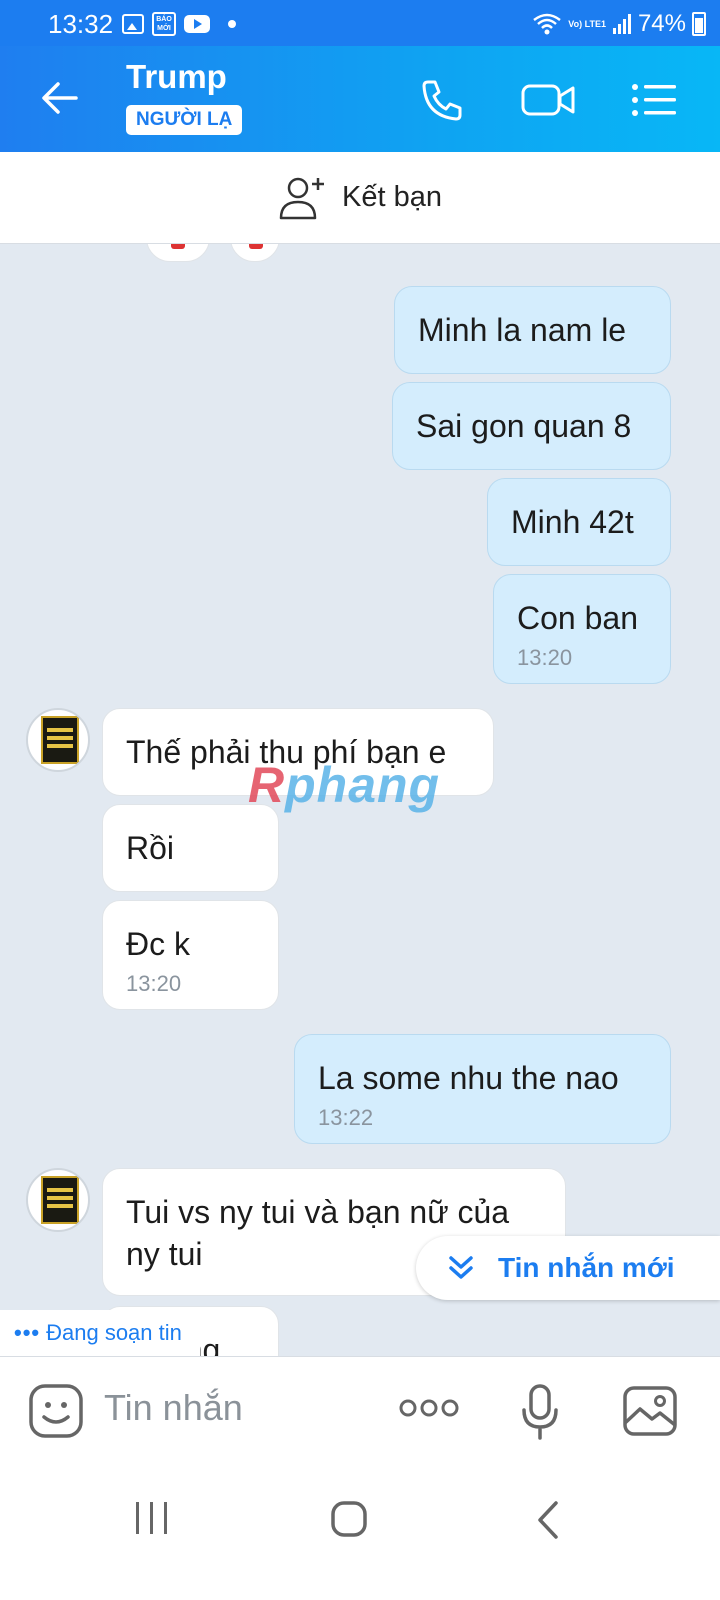 The width and height of the screenshot is (720, 1600). I want to click on chat-header: Trump NGƯỜI LẠ, so click(360, 99).